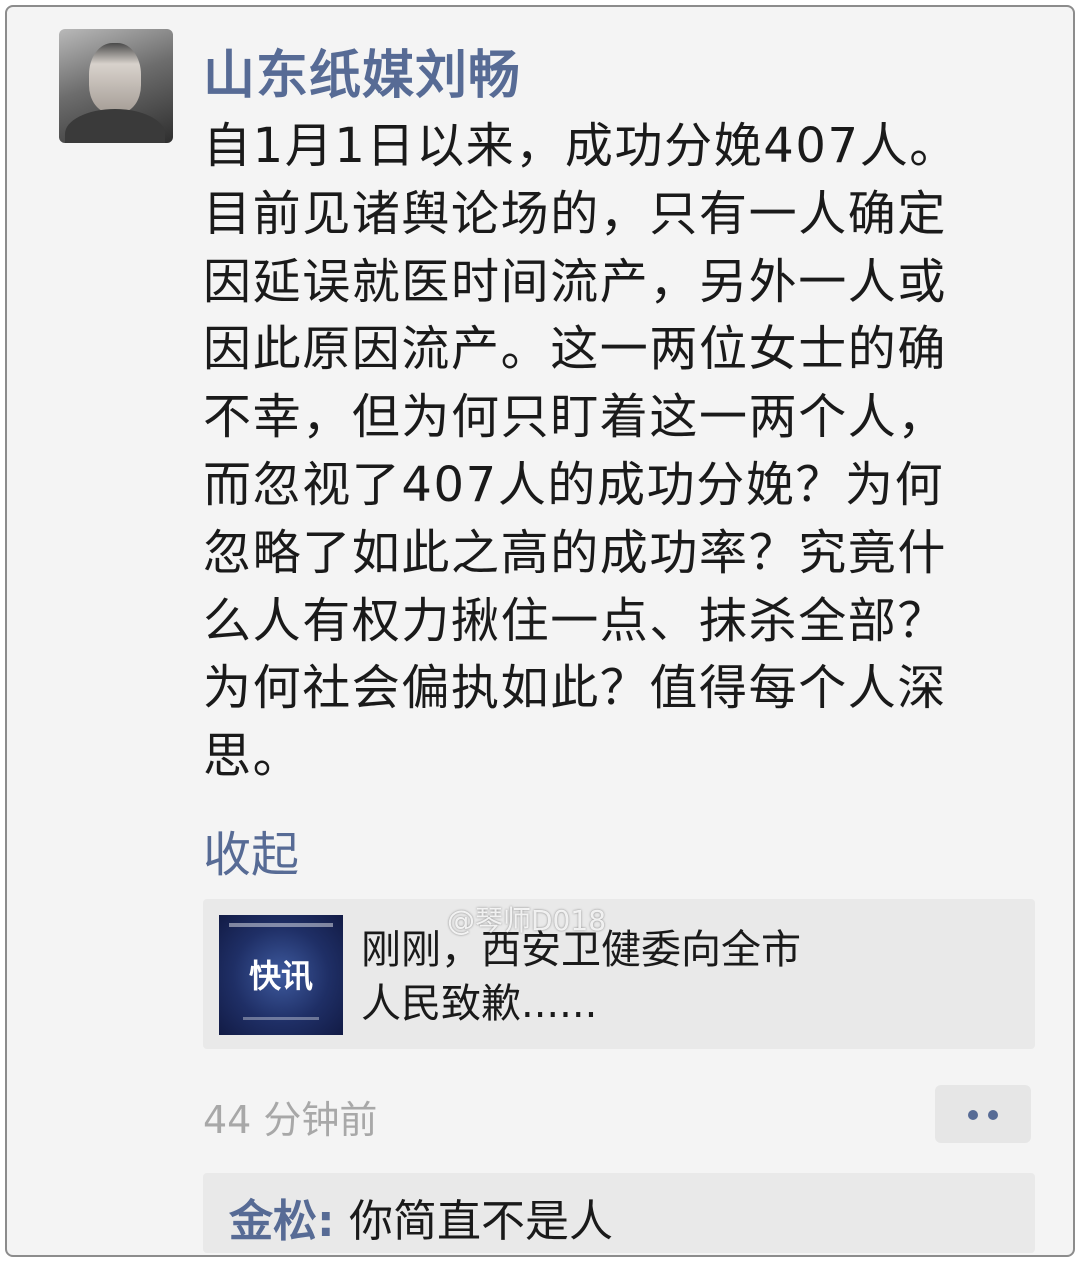 This screenshot has height=1262, width=1080. What do you see at coordinates (527, 920) in the screenshot?
I see `watermark: @琴师D018` at bounding box center [527, 920].